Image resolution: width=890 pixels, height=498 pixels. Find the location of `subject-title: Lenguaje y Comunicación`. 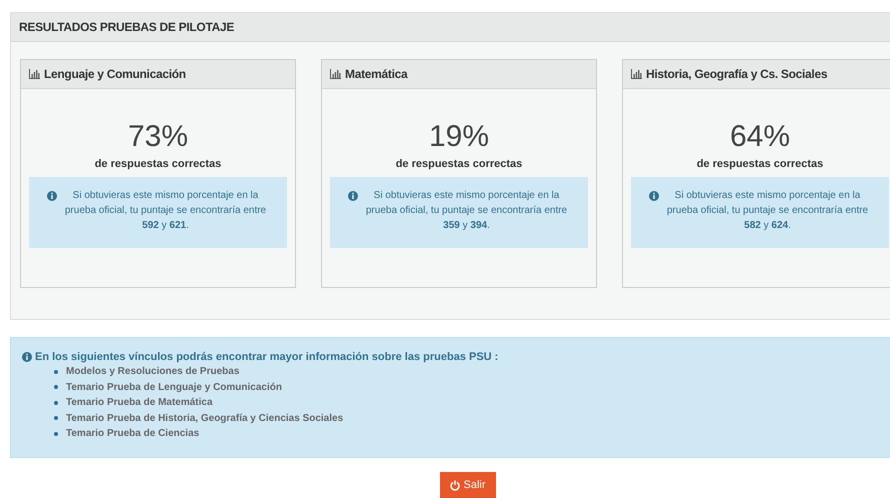

subject-title: Lenguaje y Comunicación is located at coordinates (115, 74).